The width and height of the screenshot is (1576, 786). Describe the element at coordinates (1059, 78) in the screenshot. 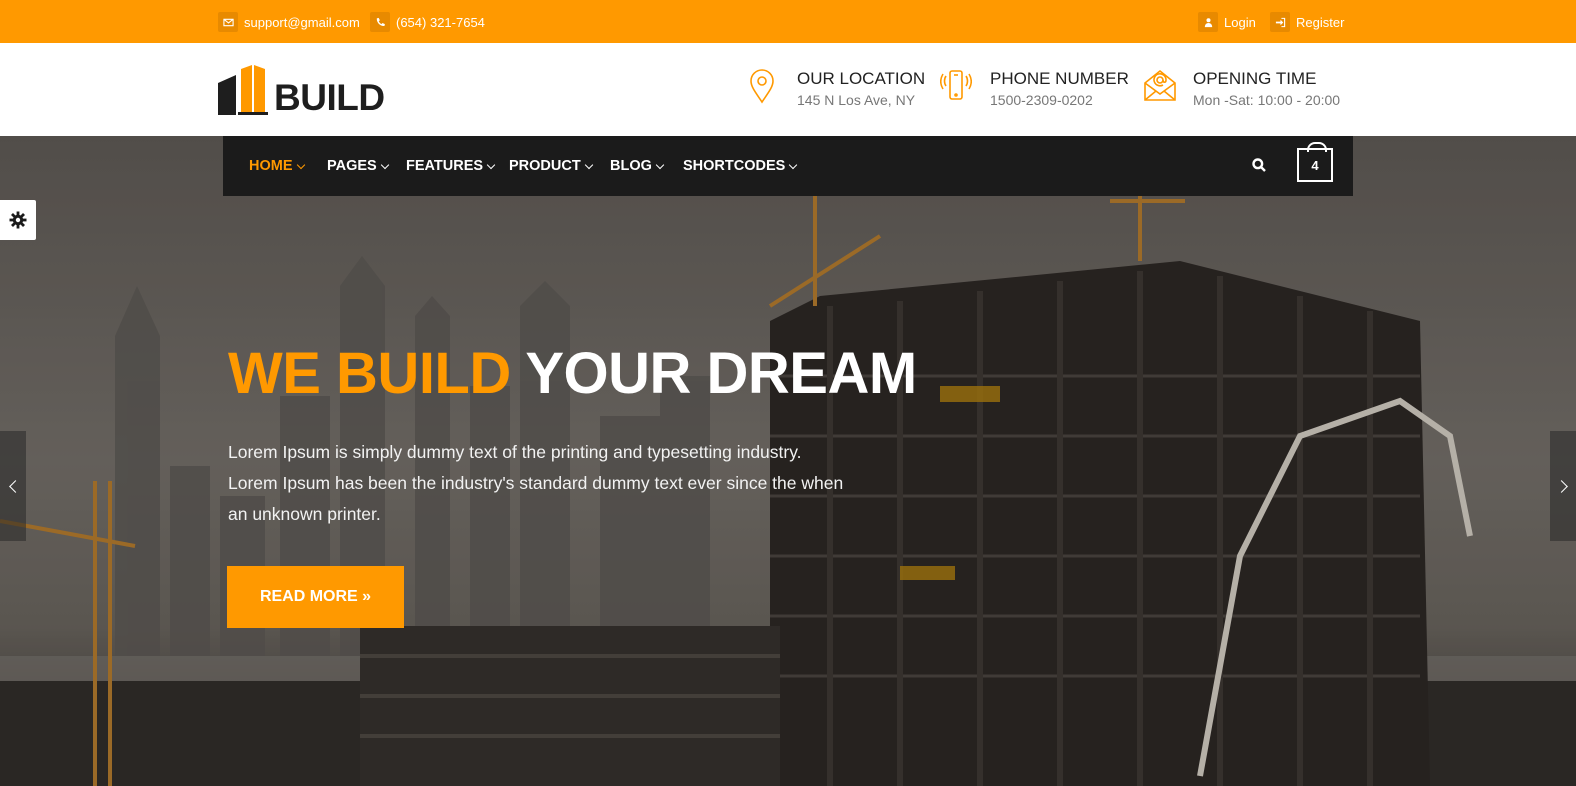

I see `phone-title: PHONE NUMBER` at that location.